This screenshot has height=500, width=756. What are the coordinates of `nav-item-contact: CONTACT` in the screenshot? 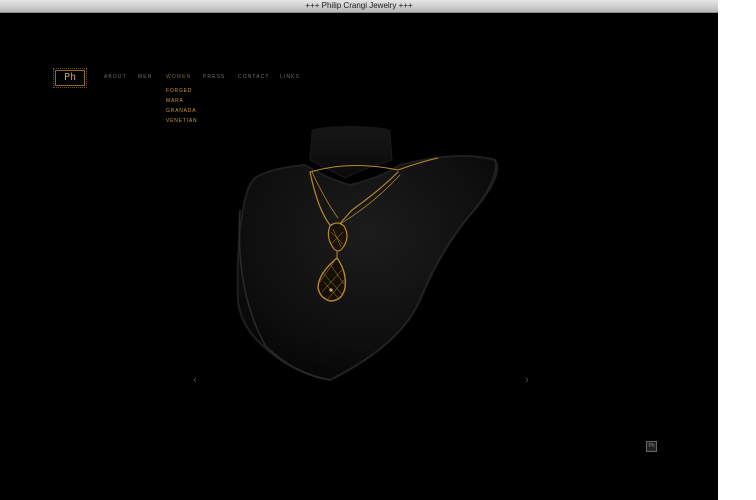 It's located at (254, 77).